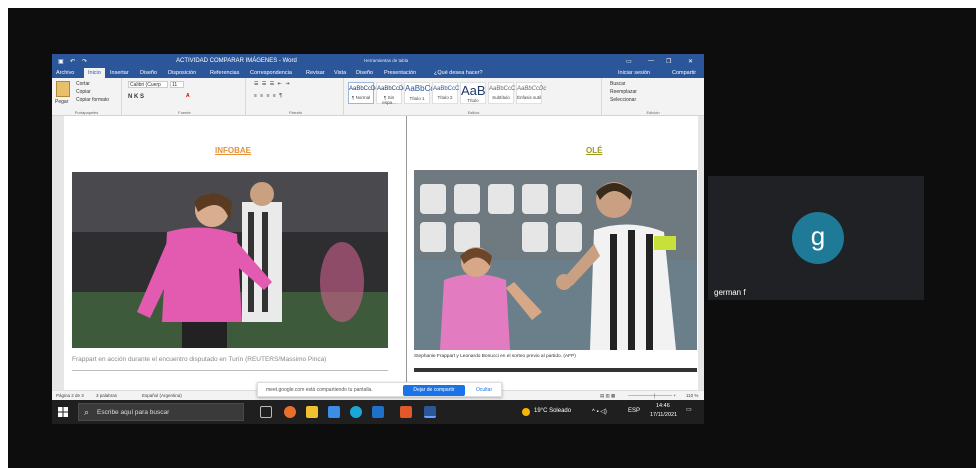  Describe the element at coordinates (65, 73) in the screenshot. I see `tab-archivo: Archivo` at that location.